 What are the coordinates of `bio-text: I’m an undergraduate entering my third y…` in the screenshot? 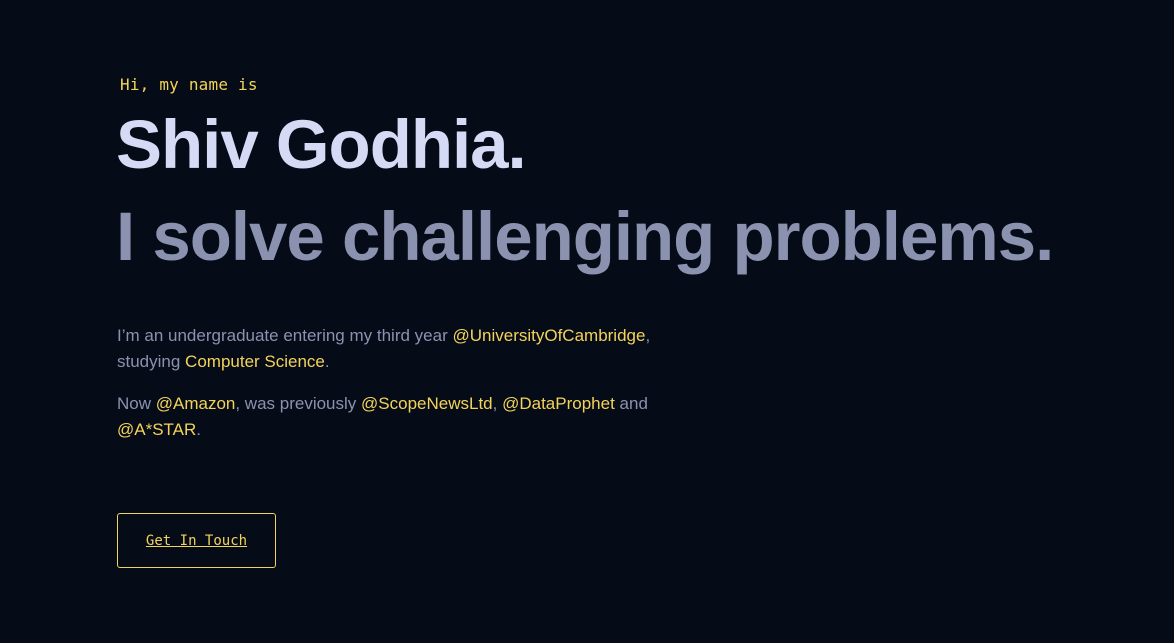 It's located at (285, 335).